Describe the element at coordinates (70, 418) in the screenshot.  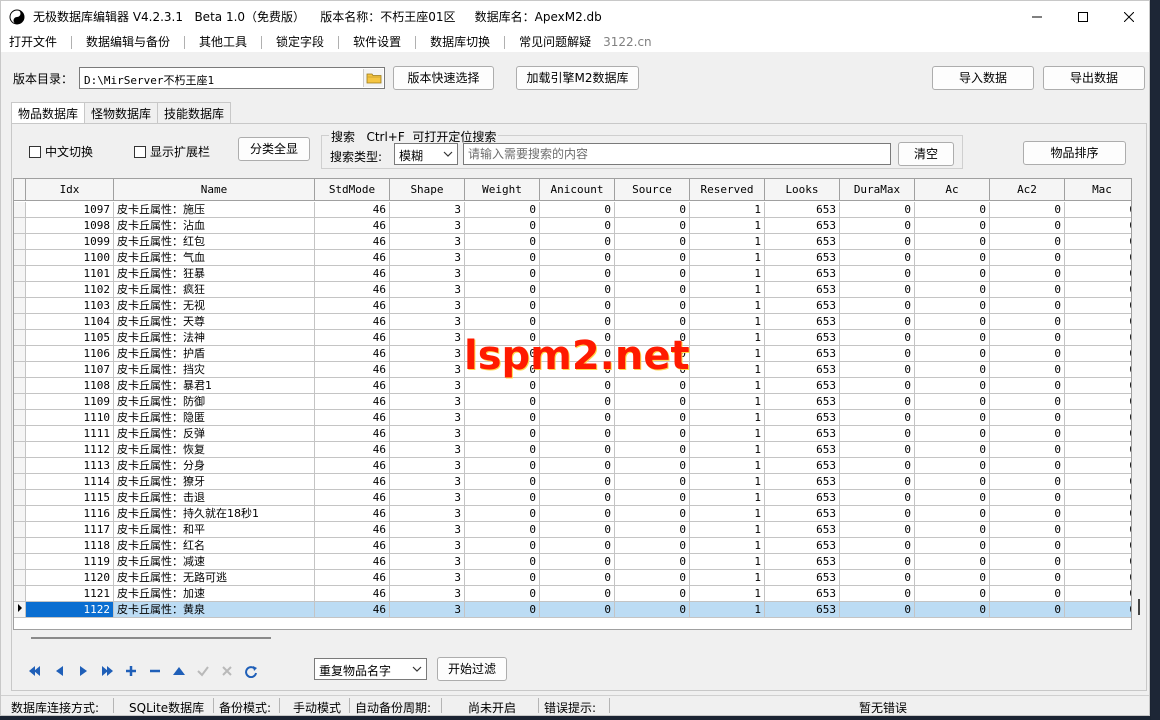
I see `cell-idx: 1110` at that location.